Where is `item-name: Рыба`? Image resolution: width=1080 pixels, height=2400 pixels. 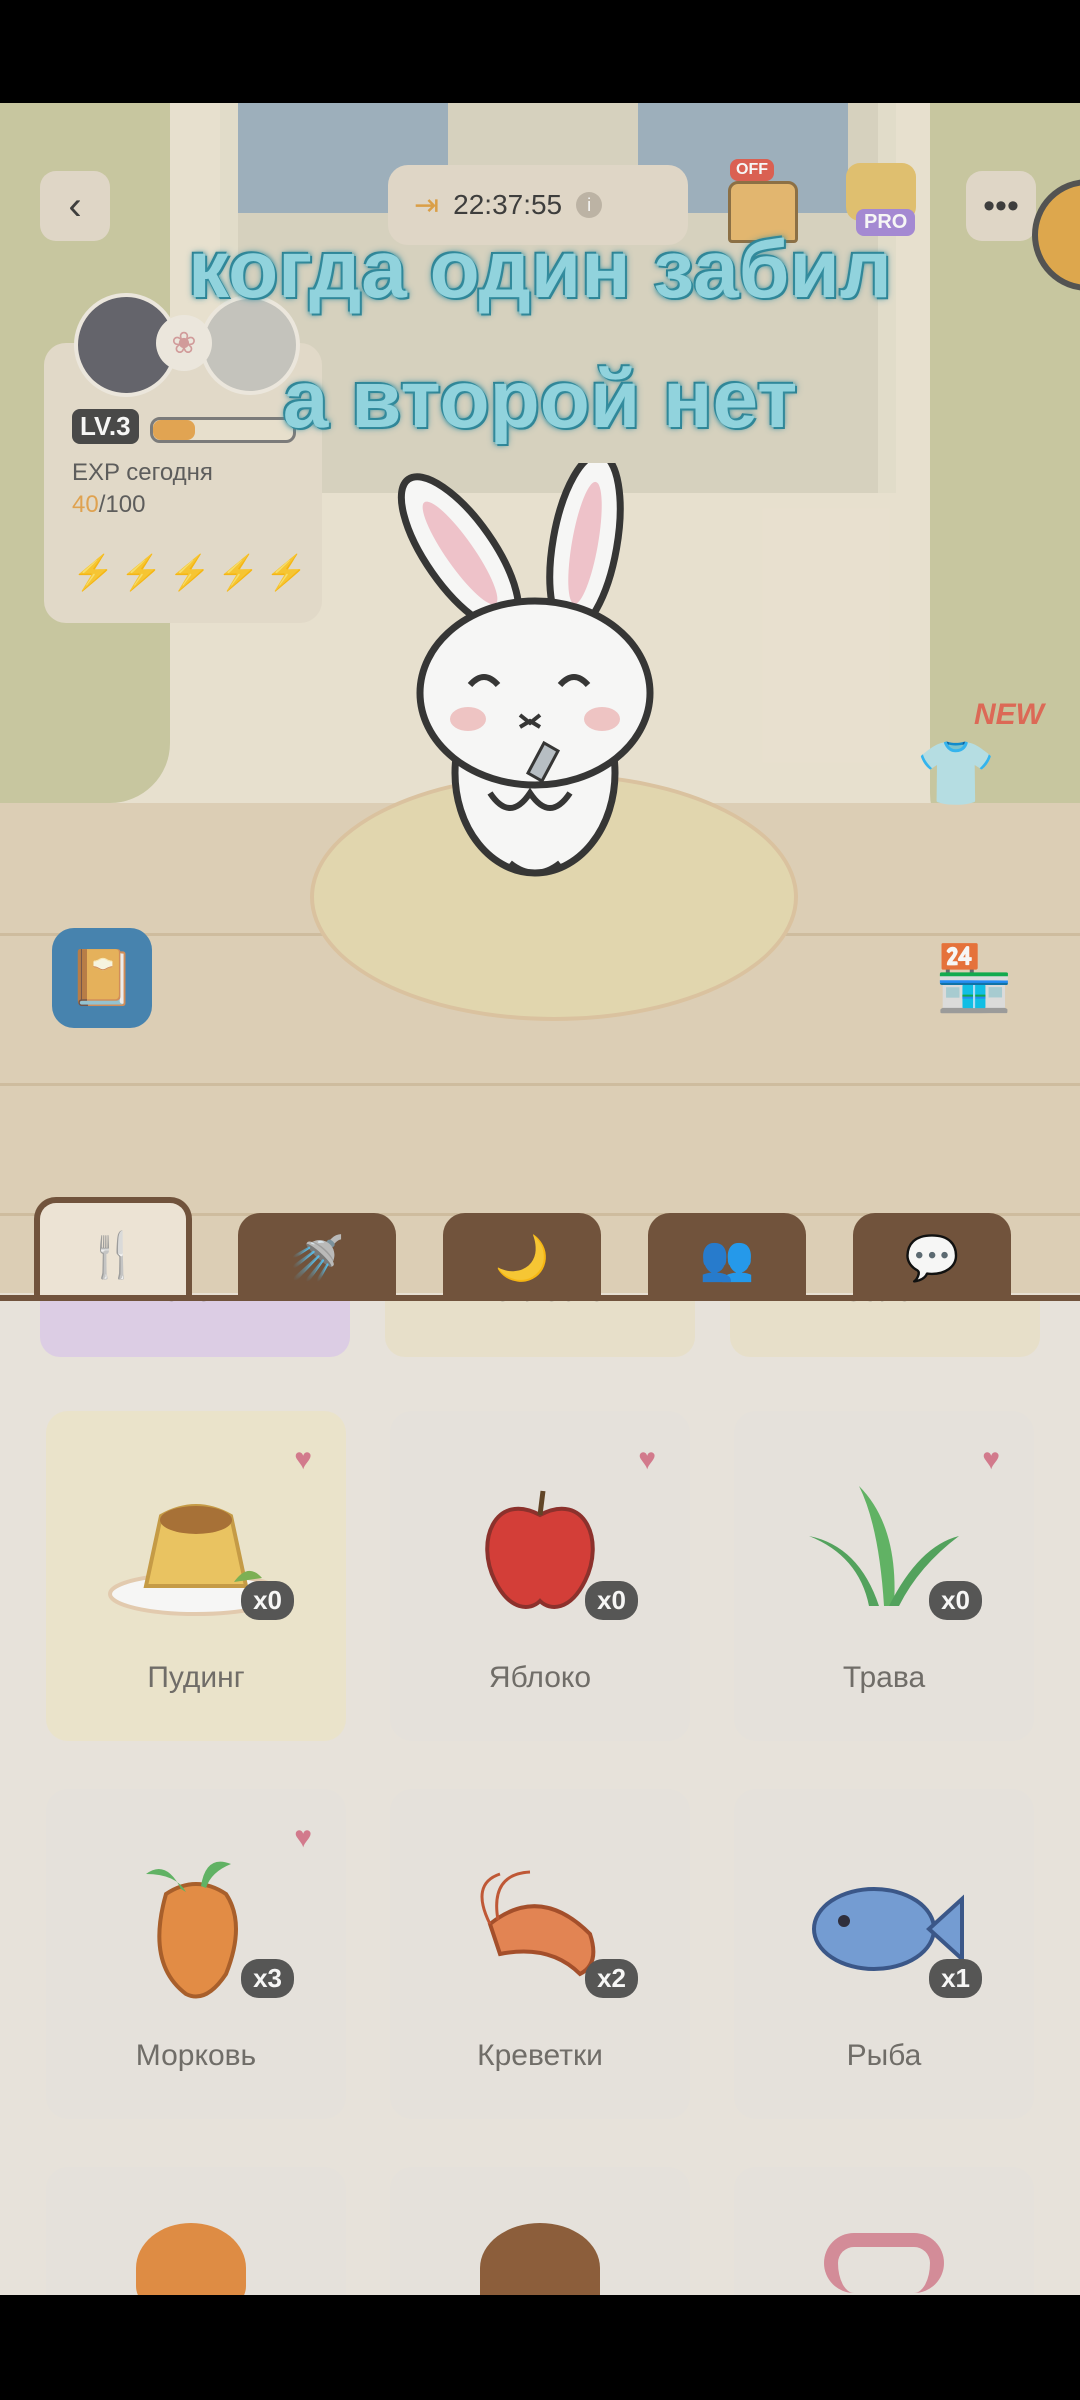 item-name: Рыба is located at coordinates (884, 2055).